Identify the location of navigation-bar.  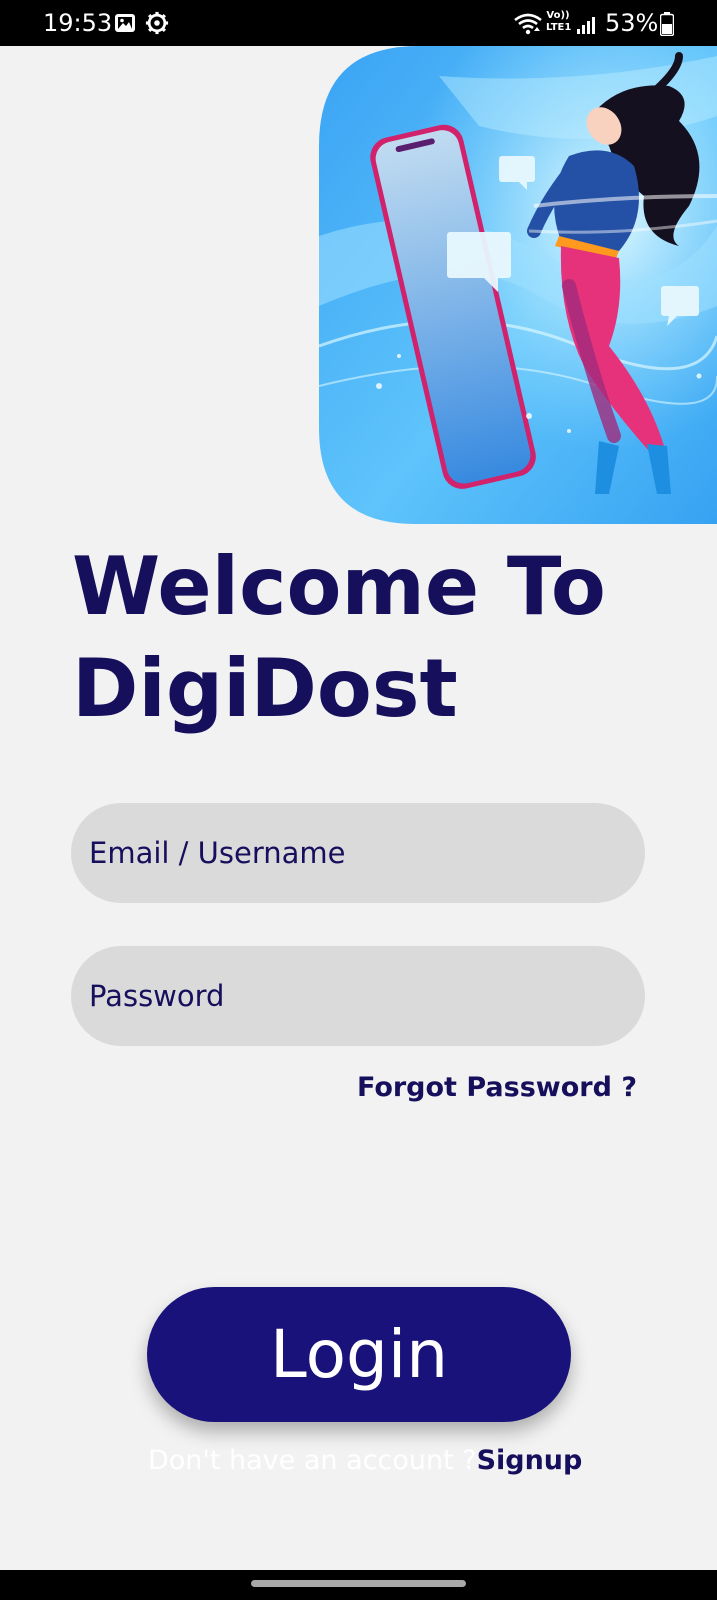
(358, 1585).